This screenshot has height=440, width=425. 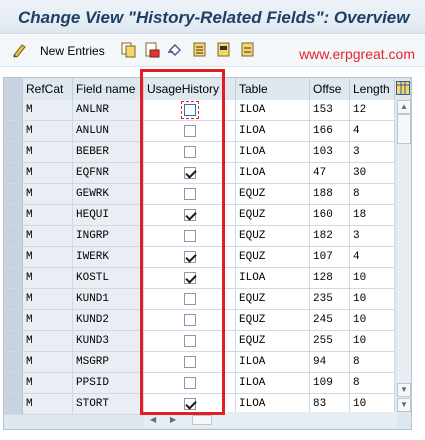 What do you see at coordinates (129, 51) in the screenshot?
I see `copy-button` at bounding box center [129, 51].